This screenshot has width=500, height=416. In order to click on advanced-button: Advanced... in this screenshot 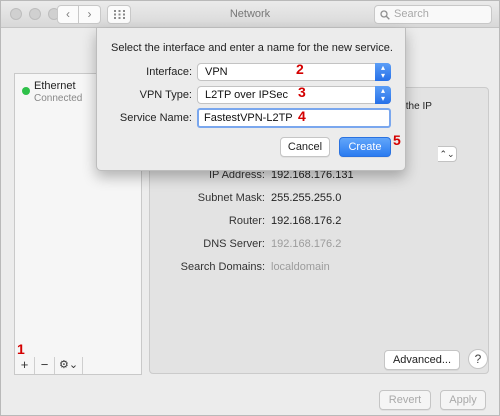, I will do `click(422, 360)`.